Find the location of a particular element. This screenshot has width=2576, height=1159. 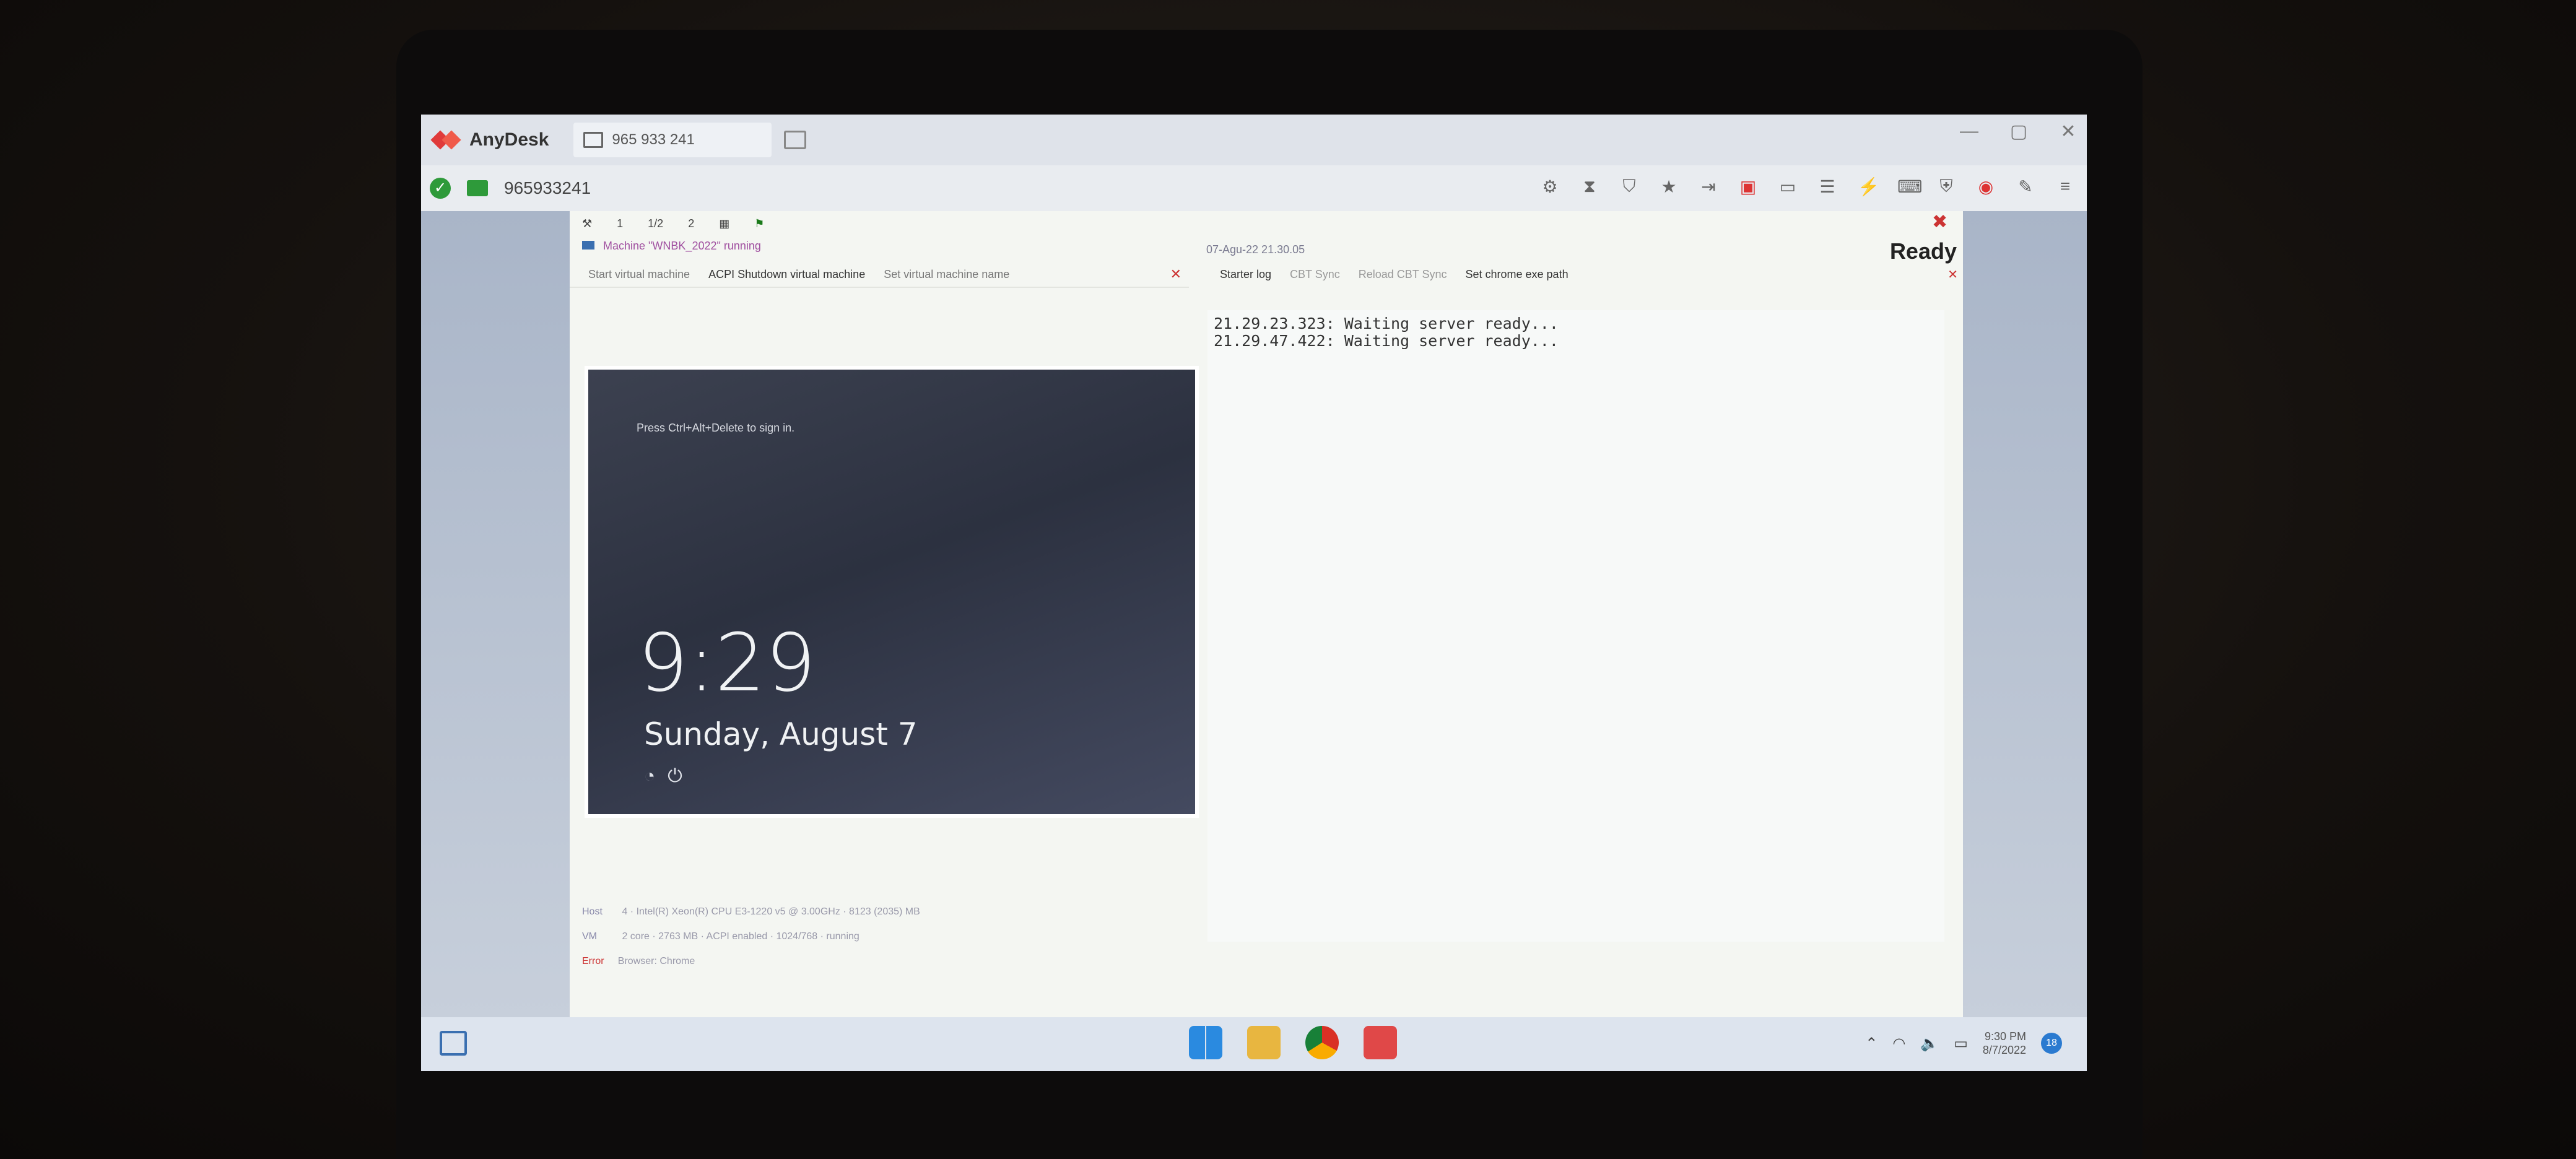

file-transfer-icon: ⇥ is located at coordinates (1708, 186).